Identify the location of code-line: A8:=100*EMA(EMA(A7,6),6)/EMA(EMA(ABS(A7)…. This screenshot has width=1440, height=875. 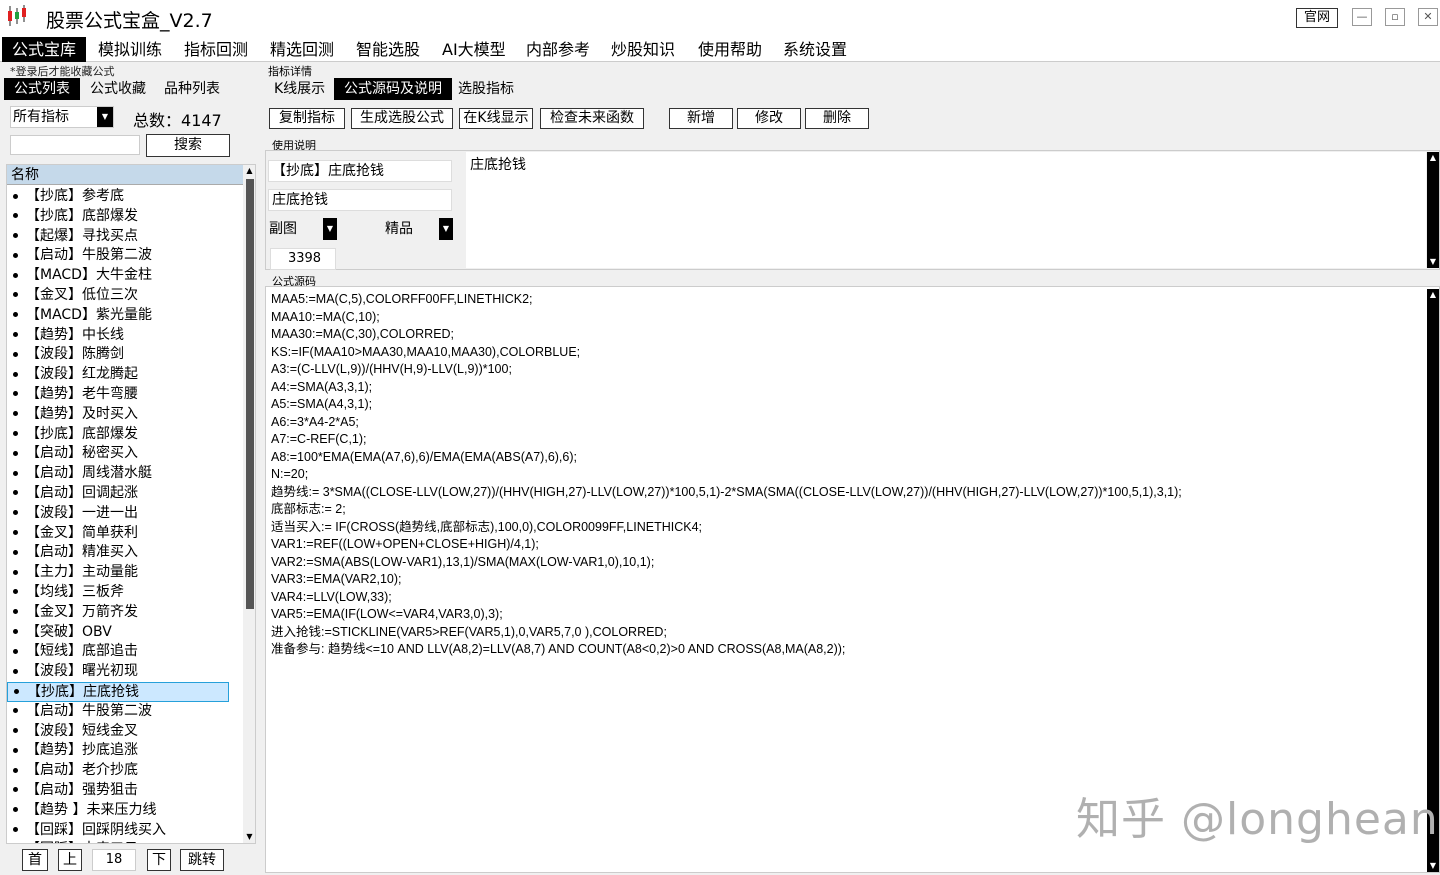
(846, 458).